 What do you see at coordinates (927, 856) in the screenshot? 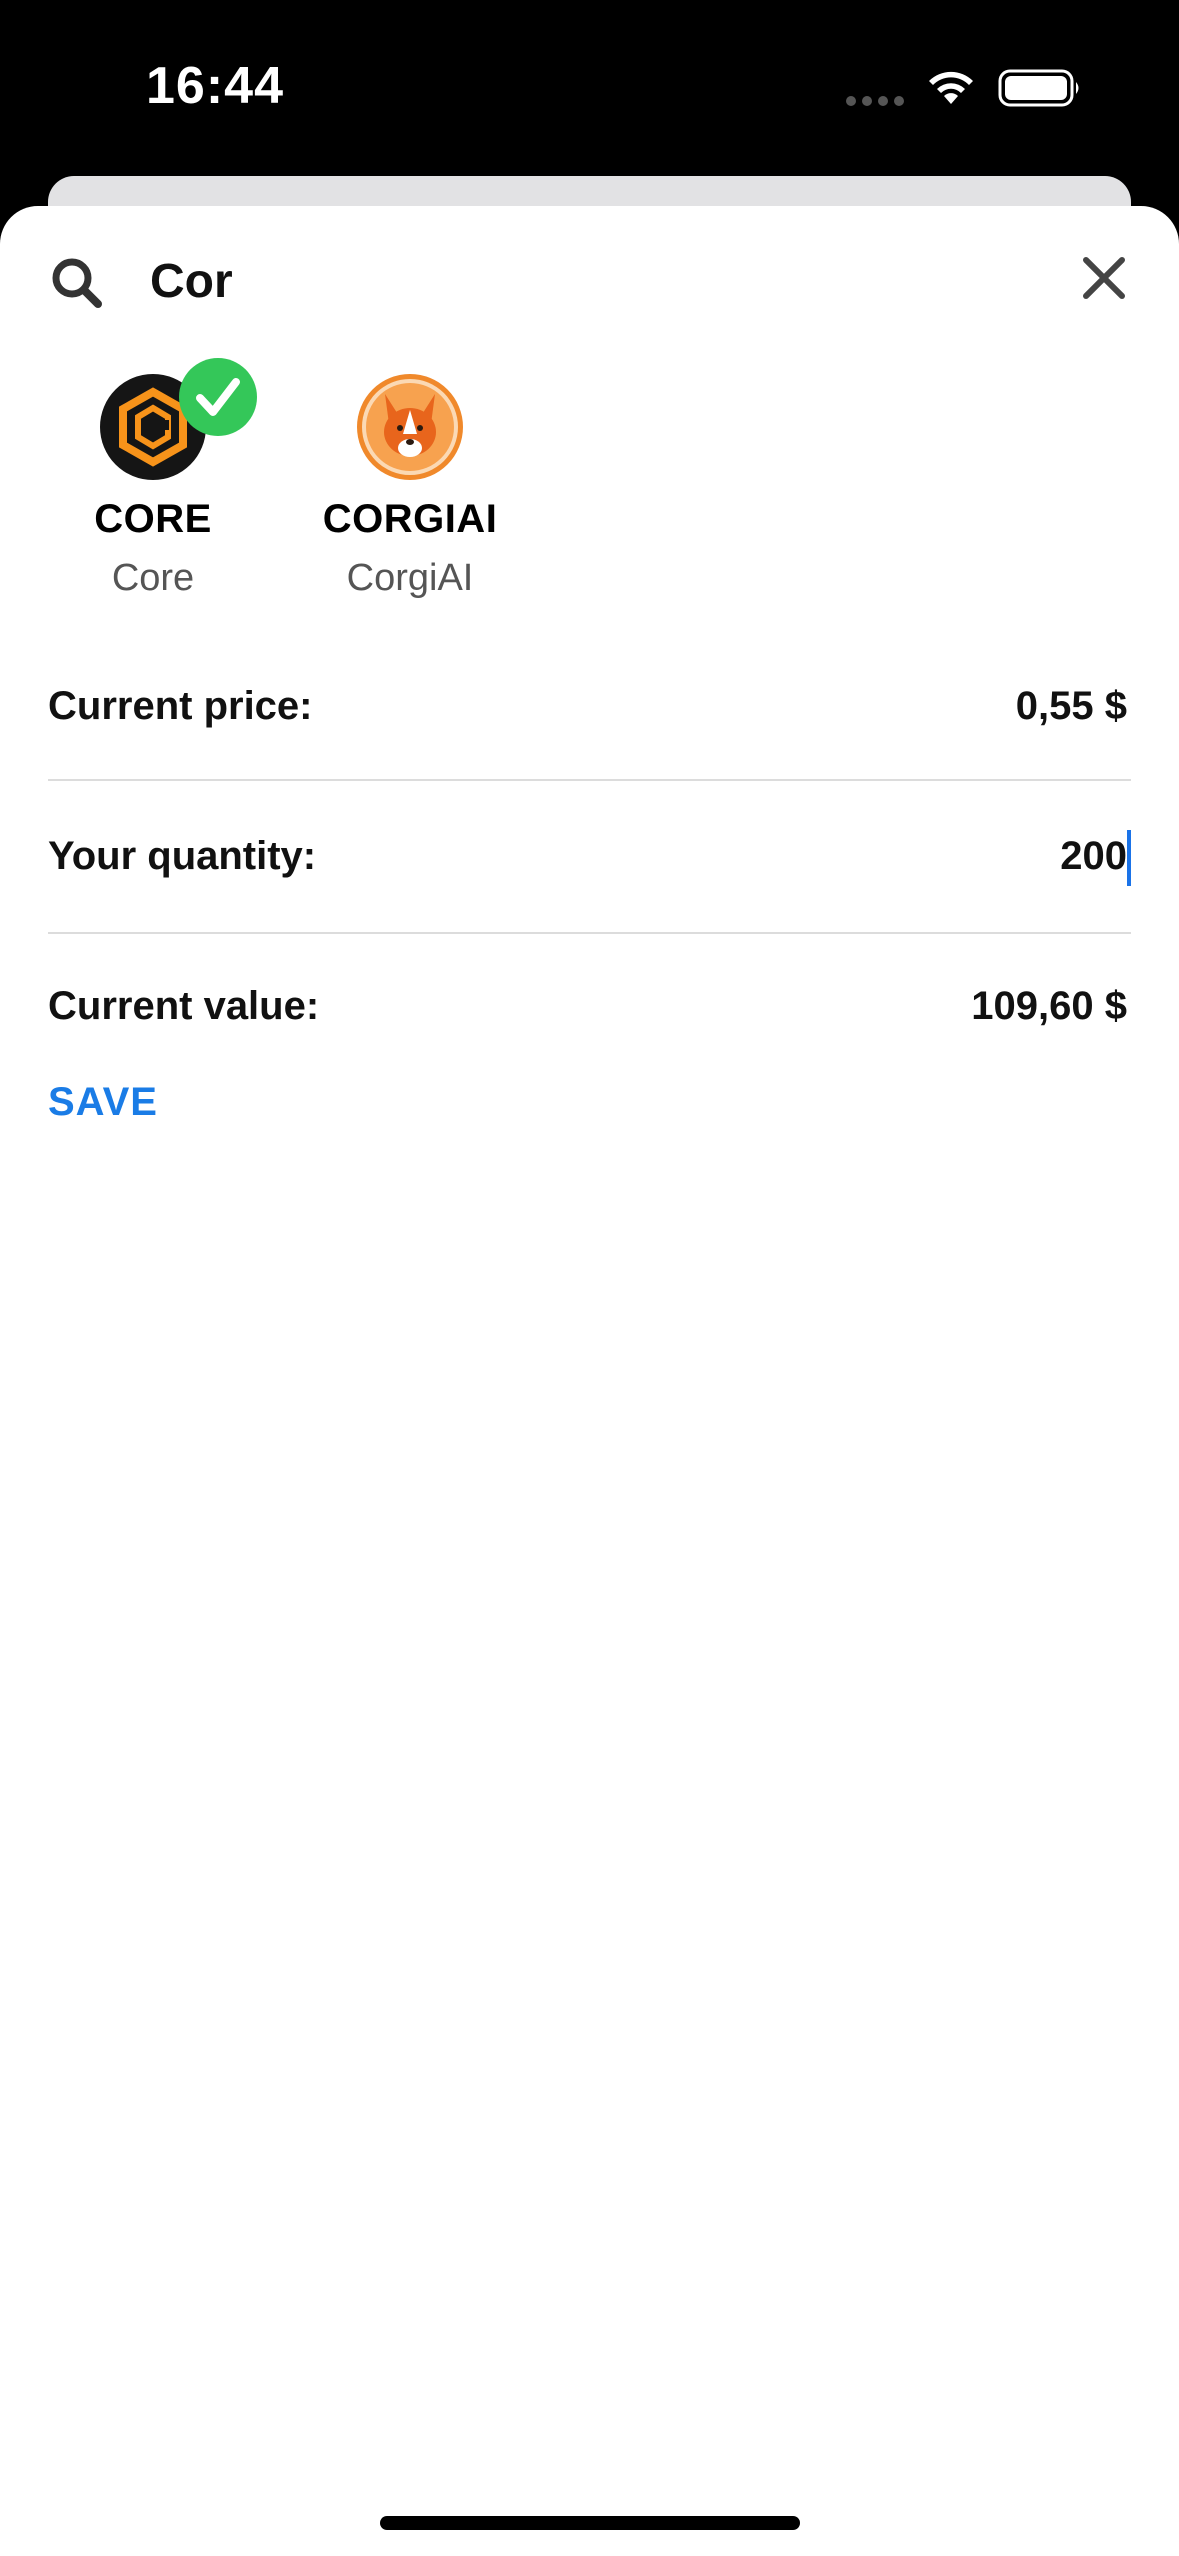
I see `quantity-input` at bounding box center [927, 856].